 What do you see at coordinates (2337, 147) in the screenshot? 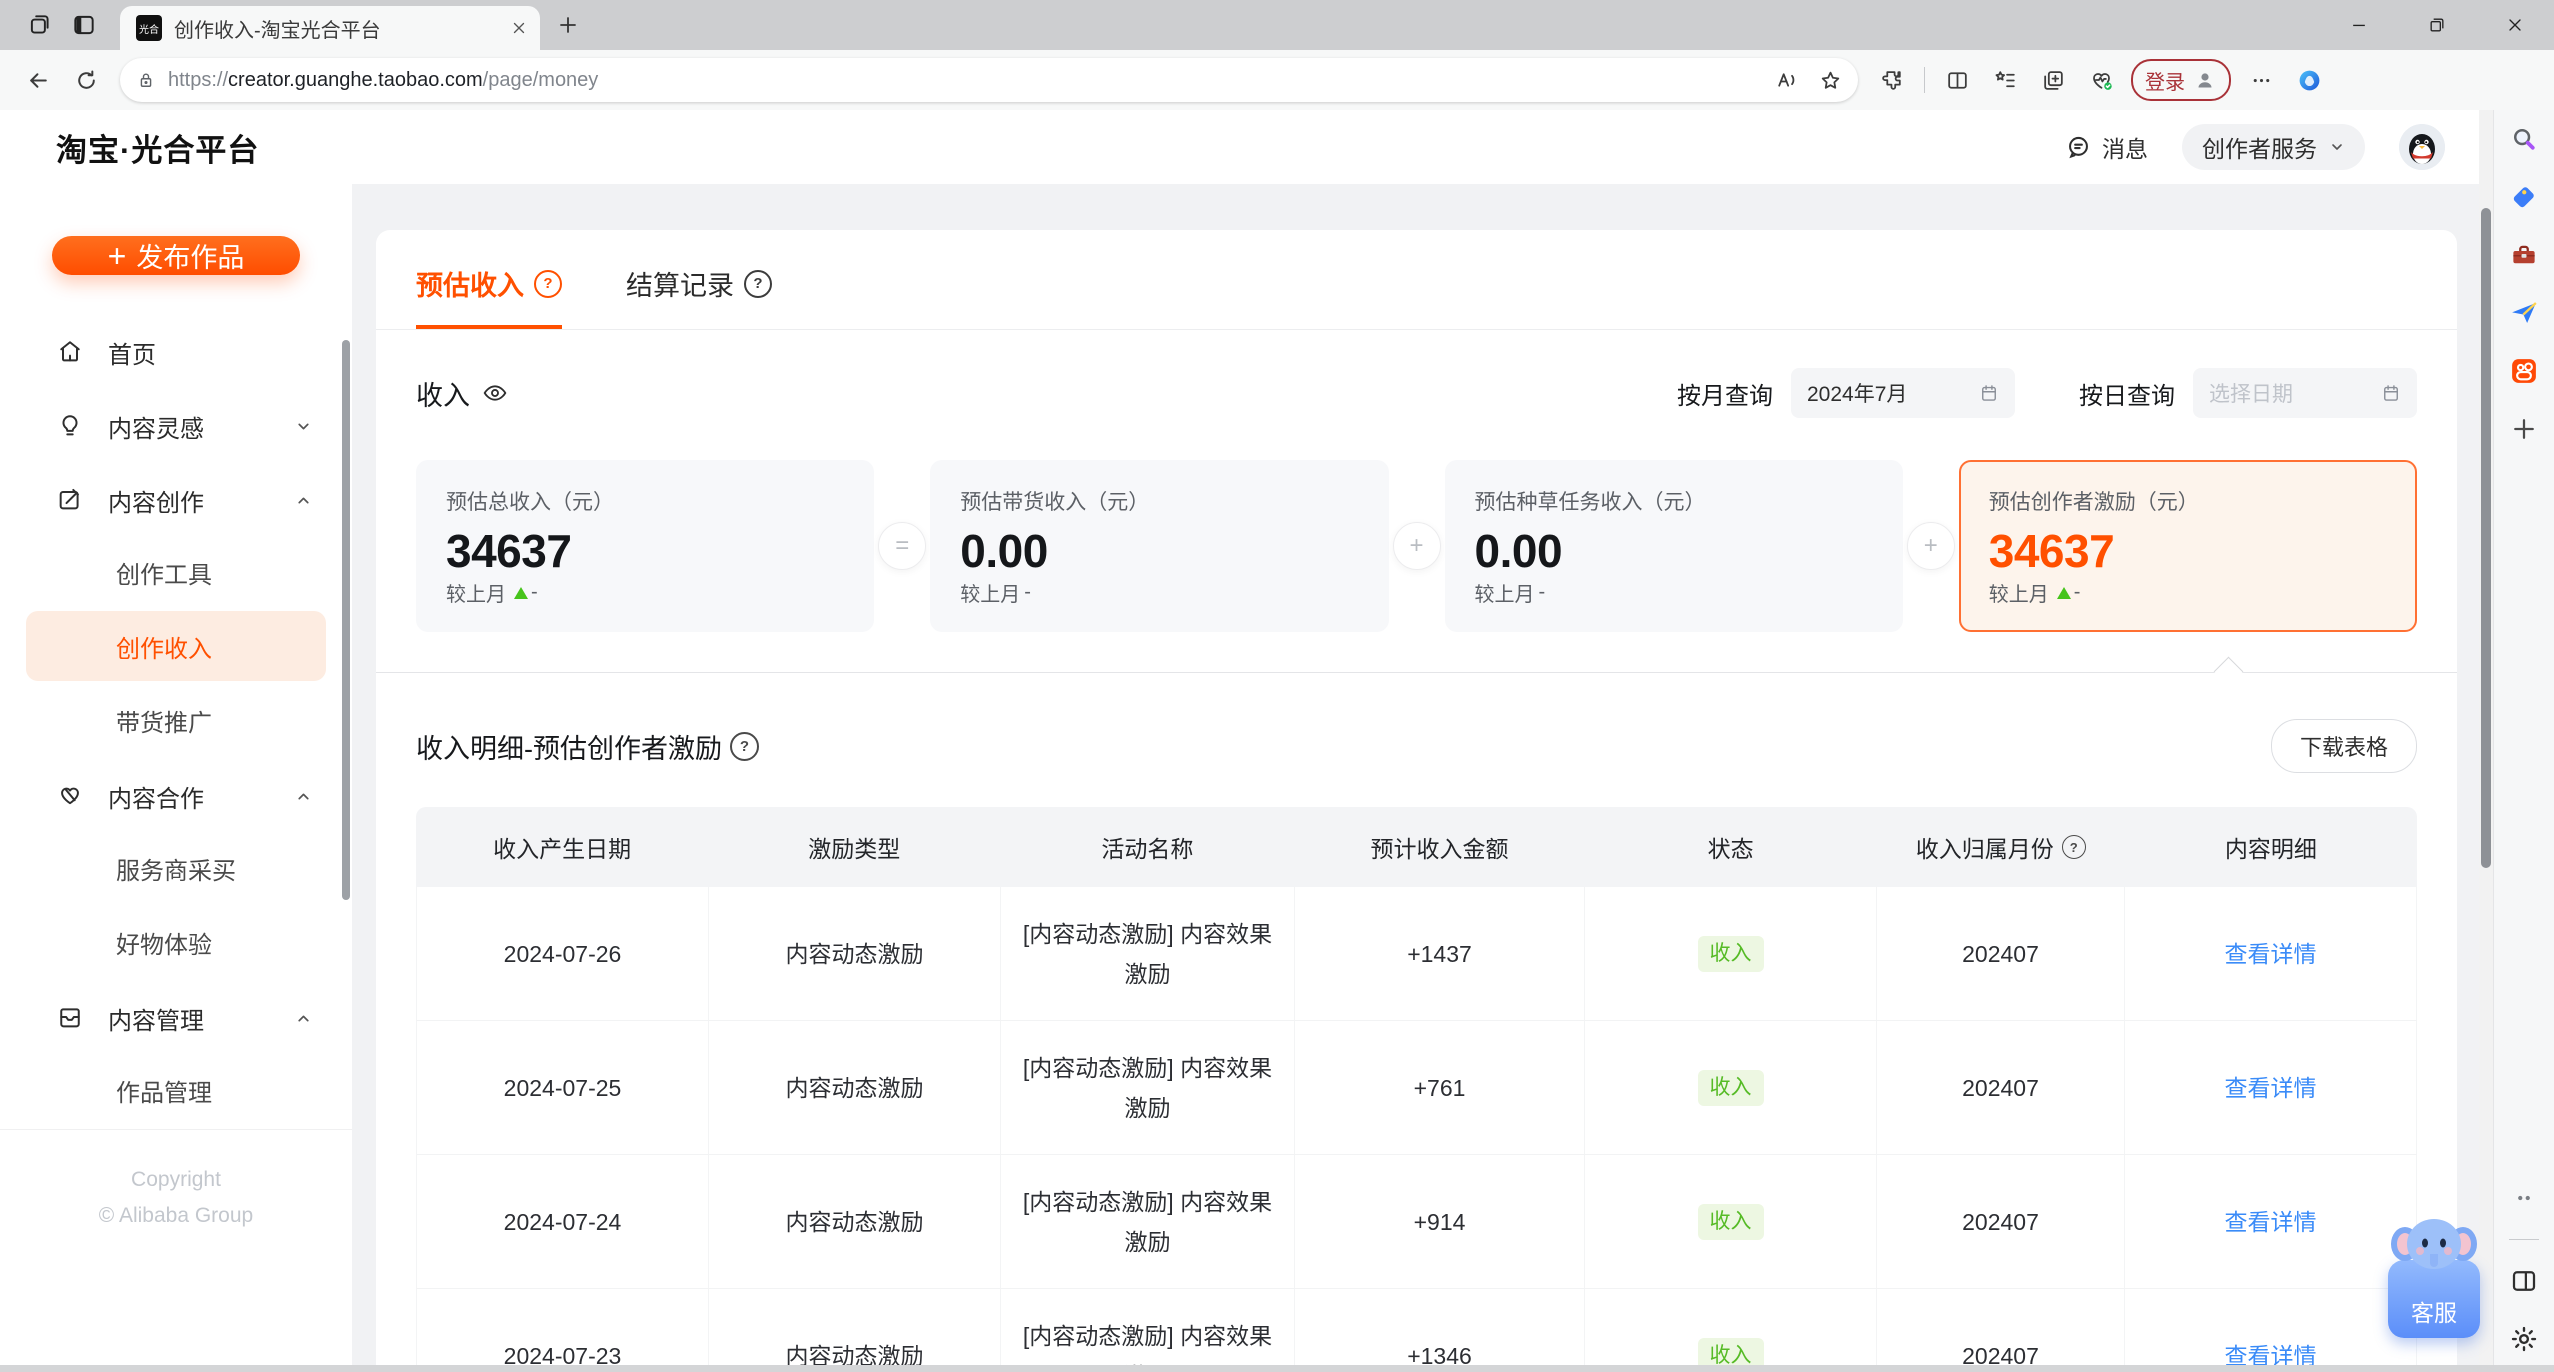
I see `chevron-down-icon` at bounding box center [2337, 147].